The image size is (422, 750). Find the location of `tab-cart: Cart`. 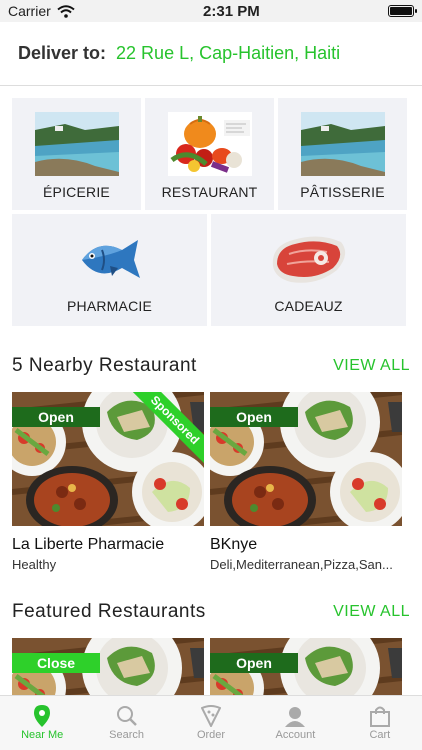

tab-cart: Cart is located at coordinates (380, 723).